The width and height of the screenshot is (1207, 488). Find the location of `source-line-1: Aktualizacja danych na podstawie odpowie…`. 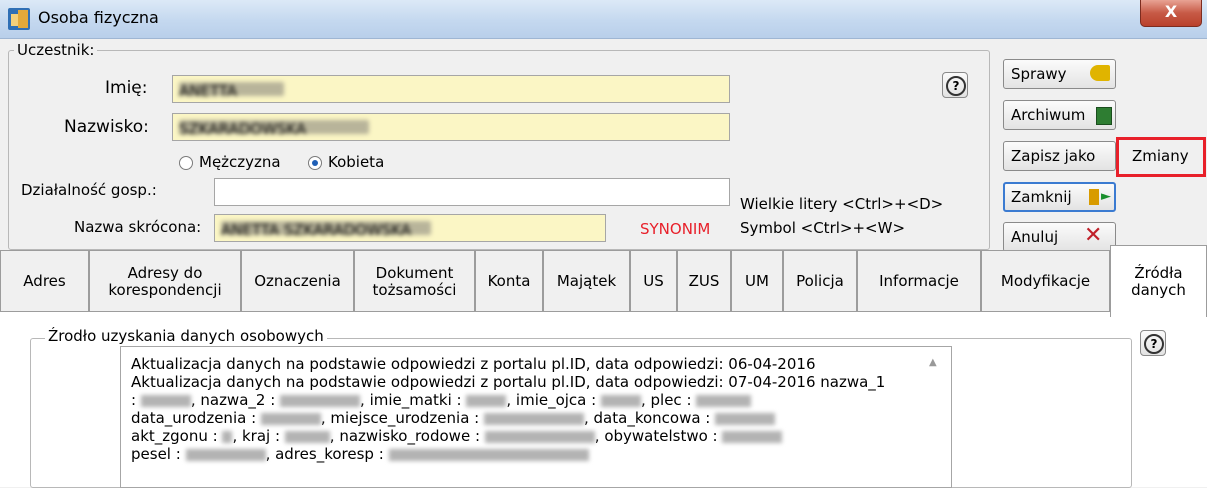

source-line-1: Aktualizacja danych na podstawie odpowie… is located at coordinates (473, 364).